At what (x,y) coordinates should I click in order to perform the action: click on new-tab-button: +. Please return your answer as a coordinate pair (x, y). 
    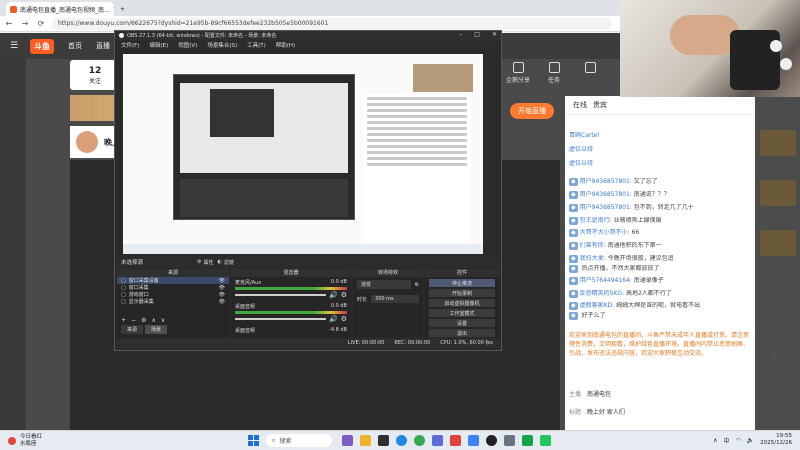
    Looking at the image, I should click on (123, 9).